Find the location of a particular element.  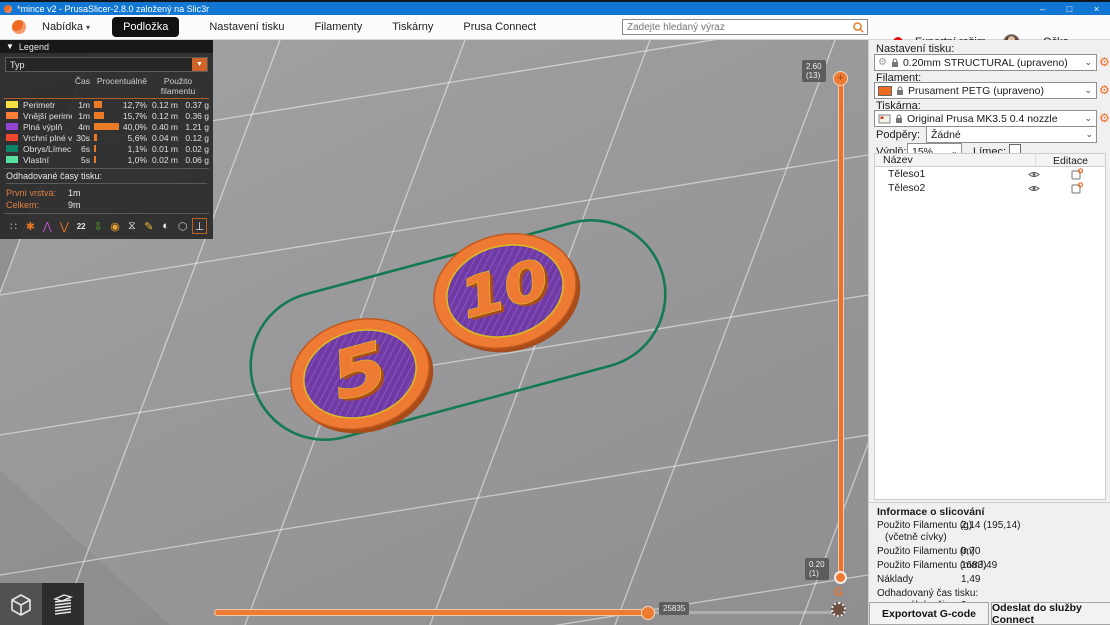

shells-icon: ⬡ is located at coordinates (182, 226).